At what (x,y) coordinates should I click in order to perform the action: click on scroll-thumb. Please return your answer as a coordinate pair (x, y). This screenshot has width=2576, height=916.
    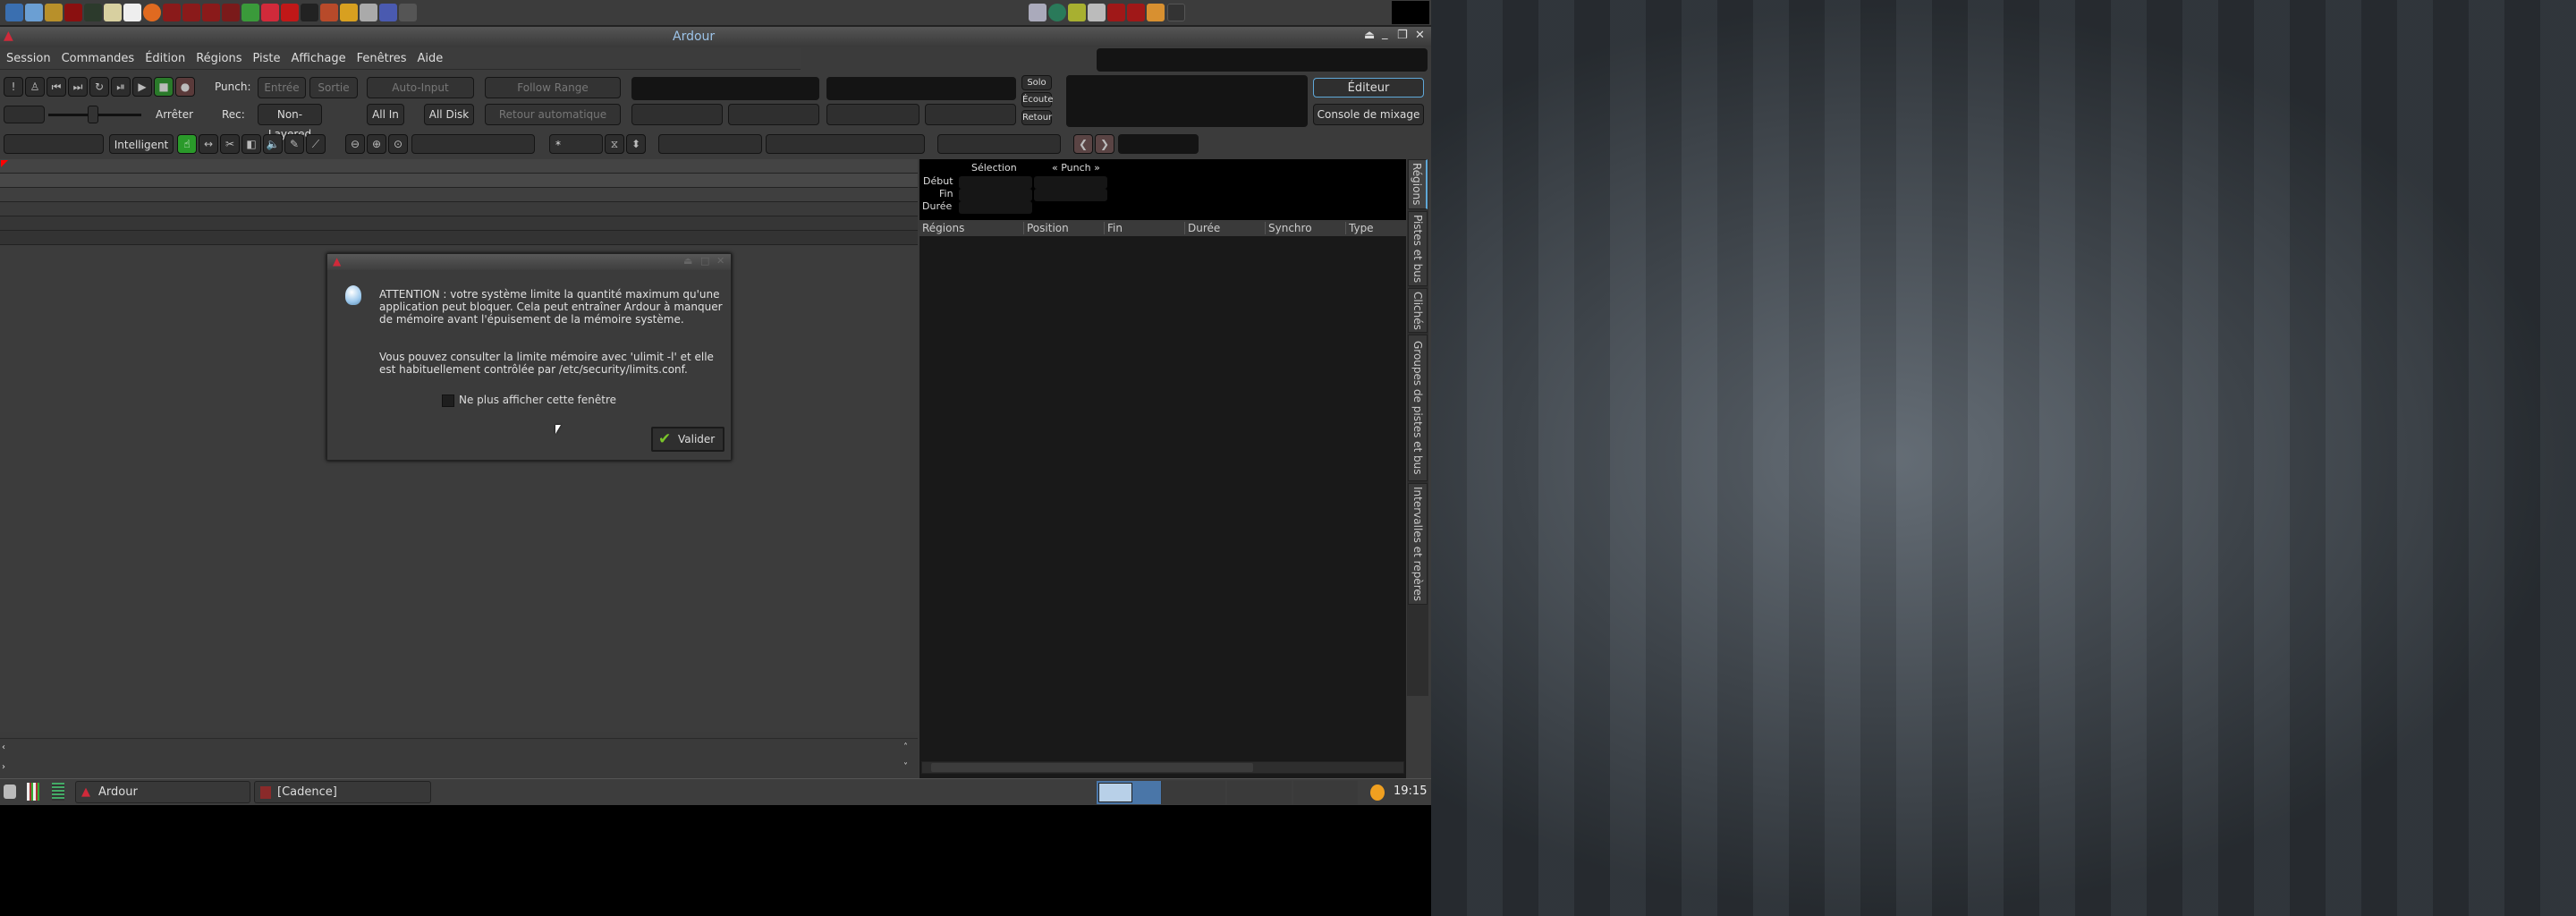
    Looking at the image, I should click on (1092, 767).